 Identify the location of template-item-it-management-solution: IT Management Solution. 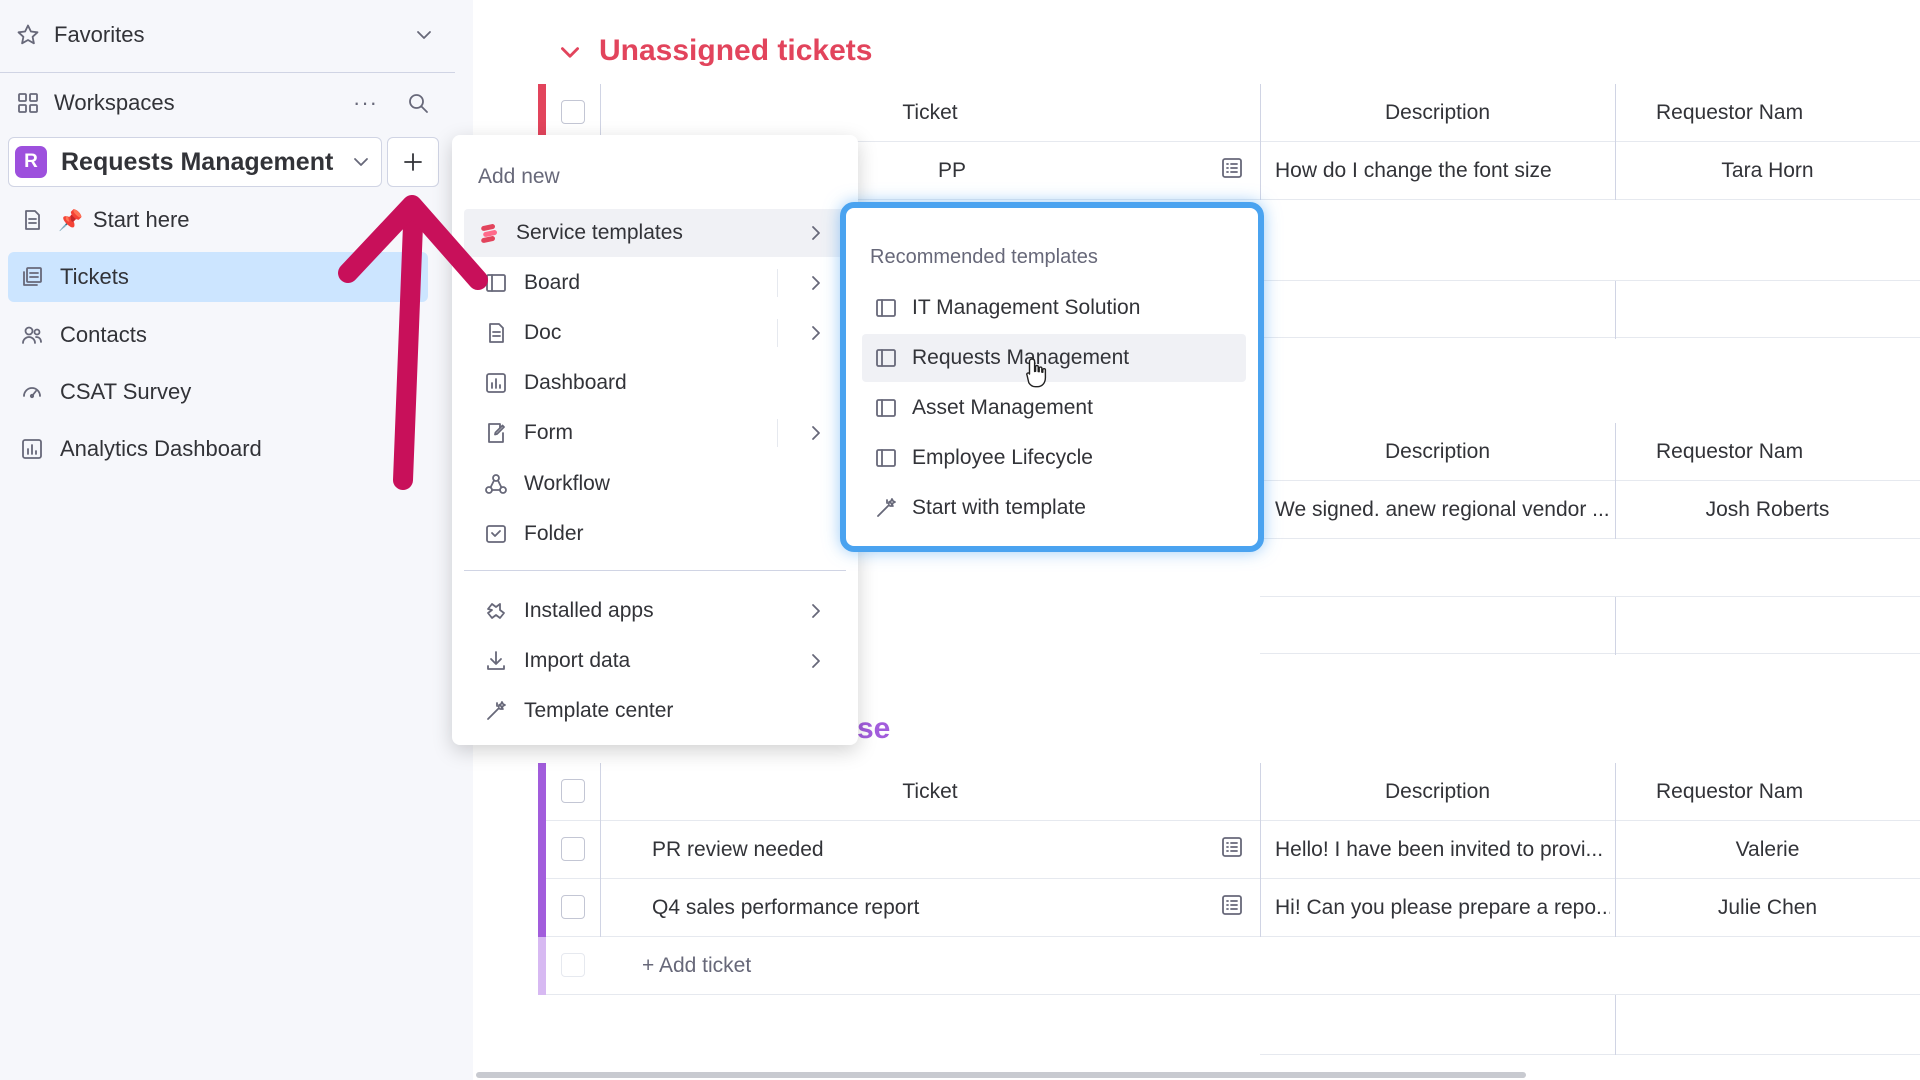
(1054, 308).